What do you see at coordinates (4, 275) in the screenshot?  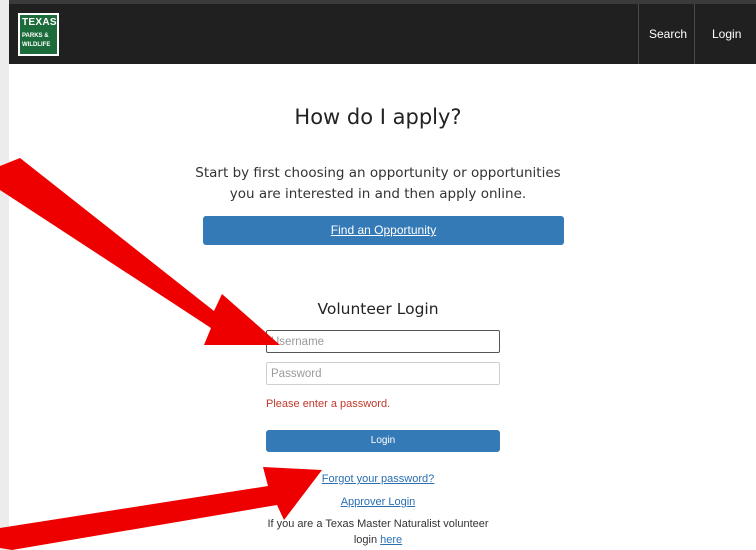 I see `page-left-strip` at bounding box center [4, 275].